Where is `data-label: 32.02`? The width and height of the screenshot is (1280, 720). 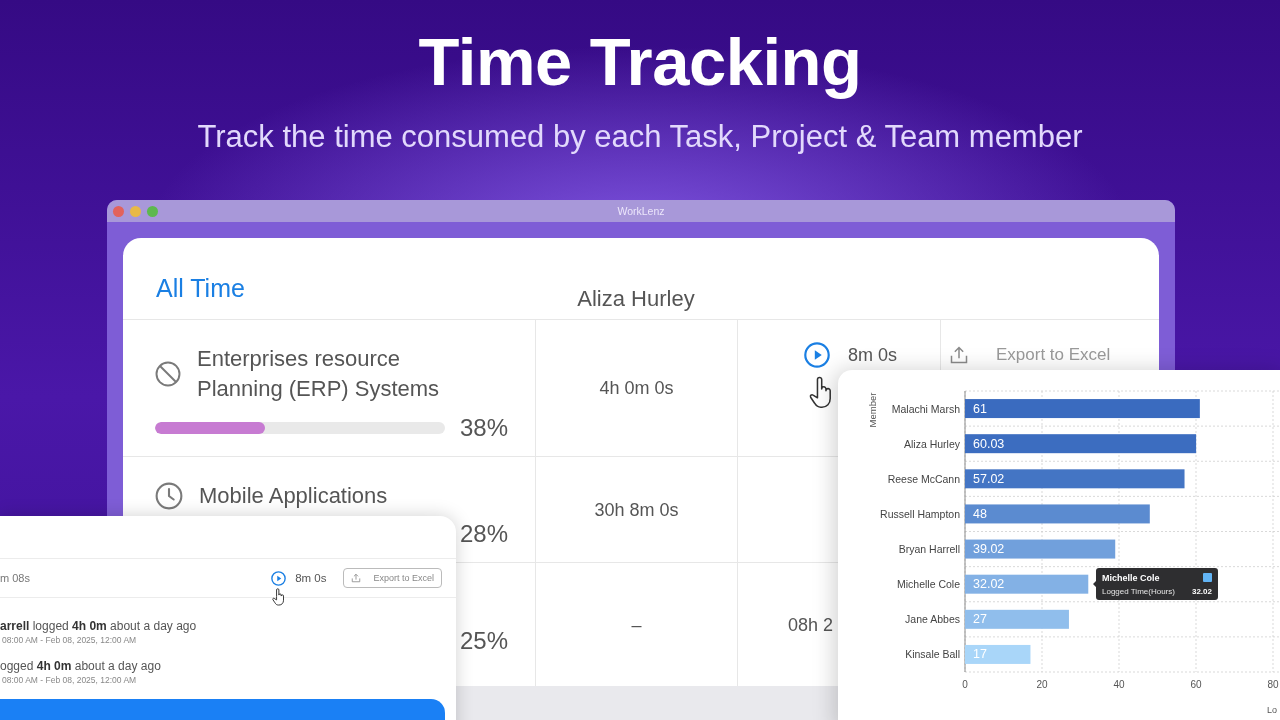 data-label: 32.02 is located at coordinates (989, 584).